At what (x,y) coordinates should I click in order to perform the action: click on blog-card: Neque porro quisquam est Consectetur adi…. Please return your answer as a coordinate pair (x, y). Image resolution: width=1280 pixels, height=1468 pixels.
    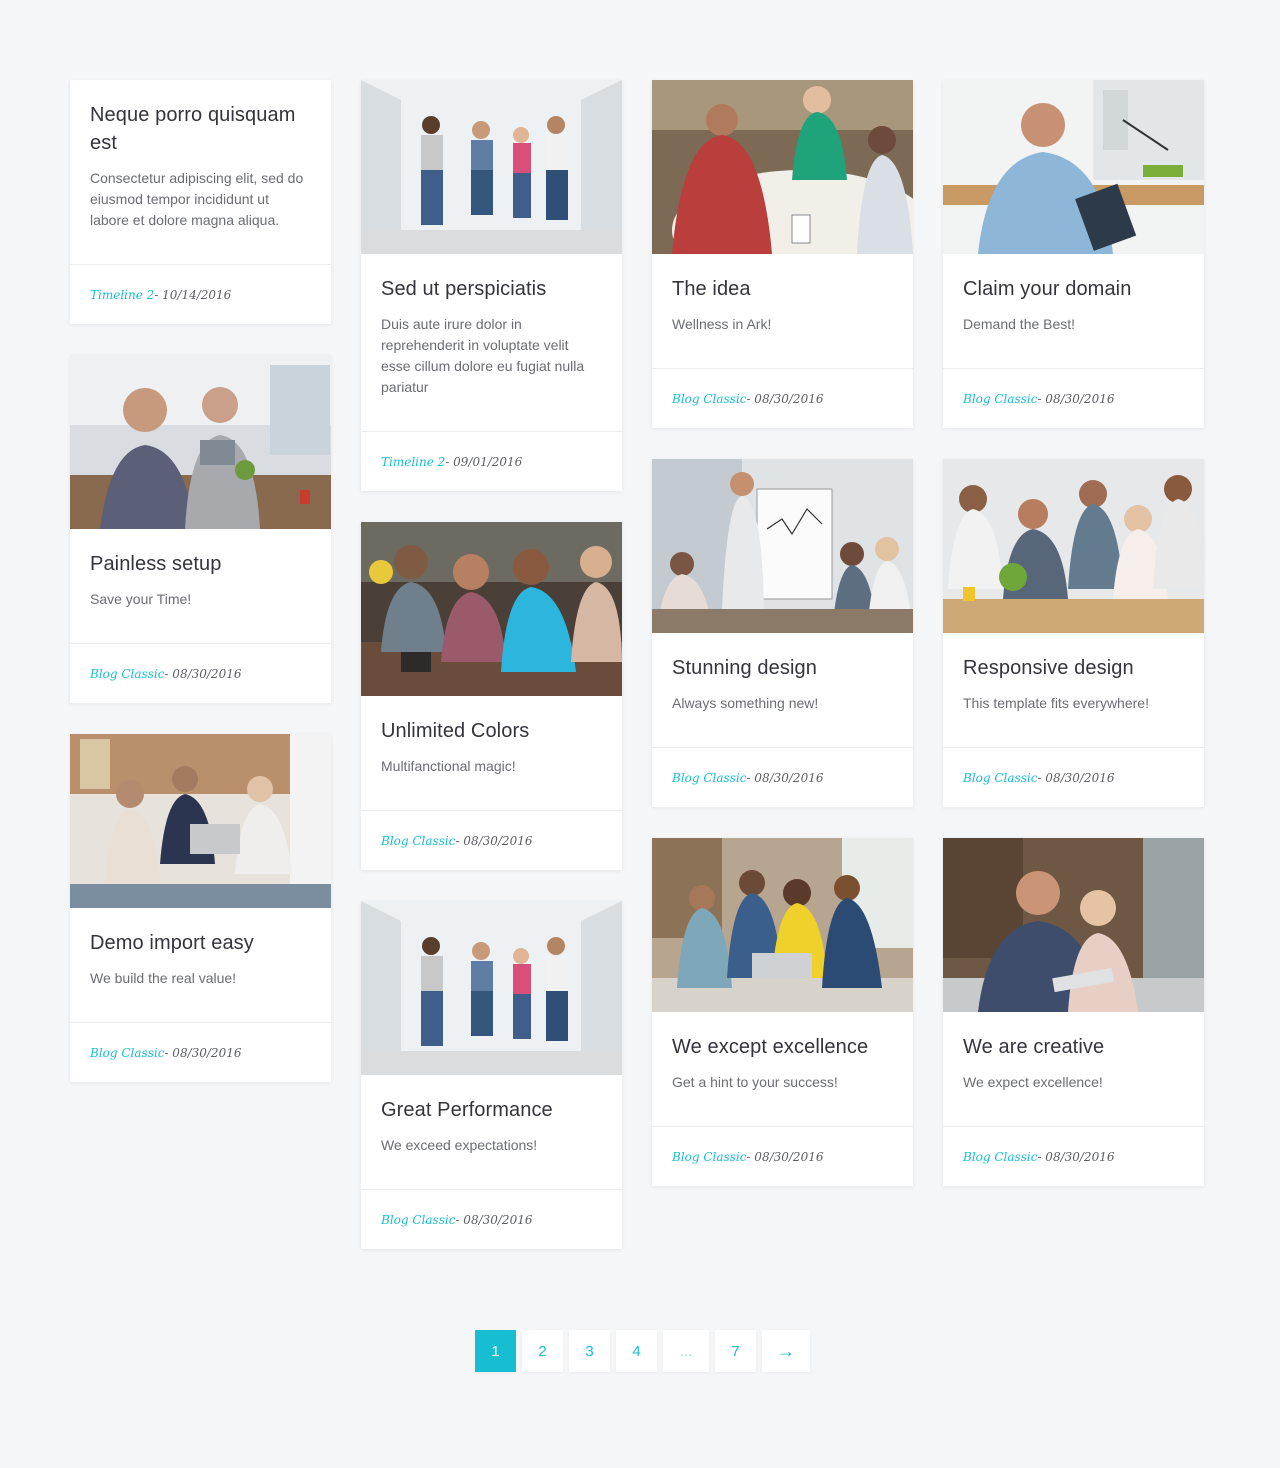
    Looking at the image, I should click on (200, 202).